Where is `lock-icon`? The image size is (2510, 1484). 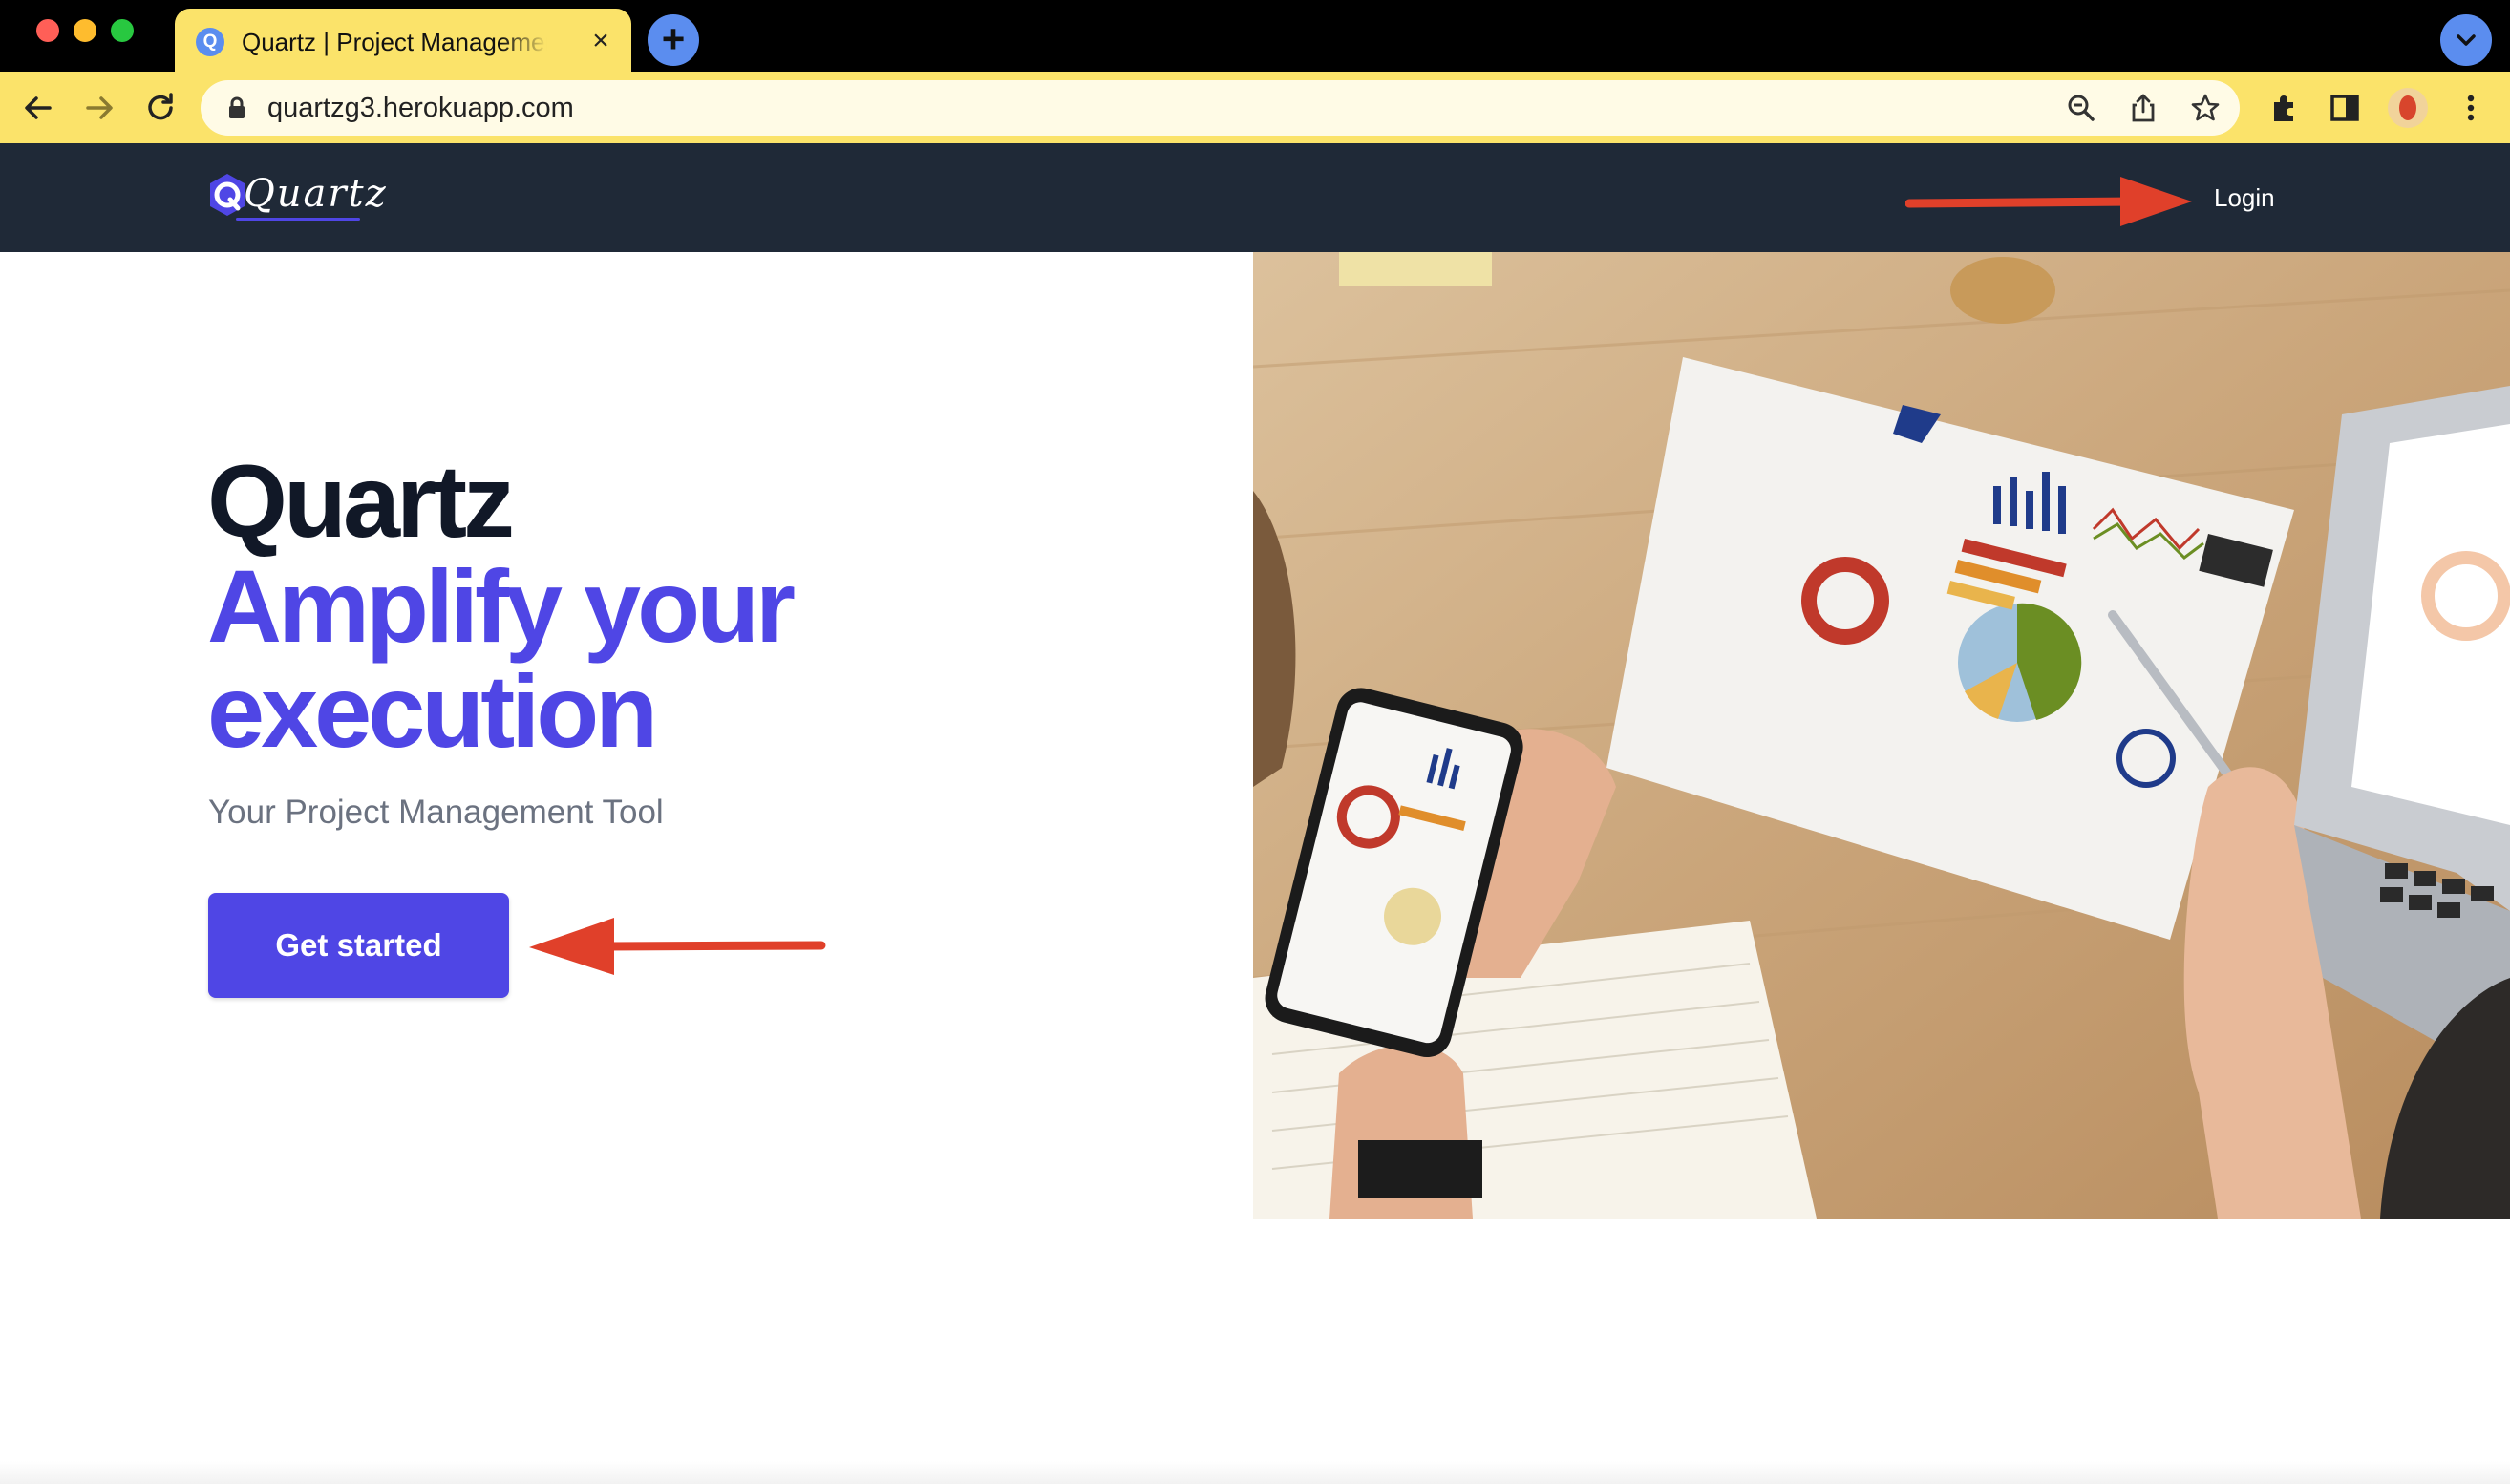
lock-icon is located at coordinates (237, 107).